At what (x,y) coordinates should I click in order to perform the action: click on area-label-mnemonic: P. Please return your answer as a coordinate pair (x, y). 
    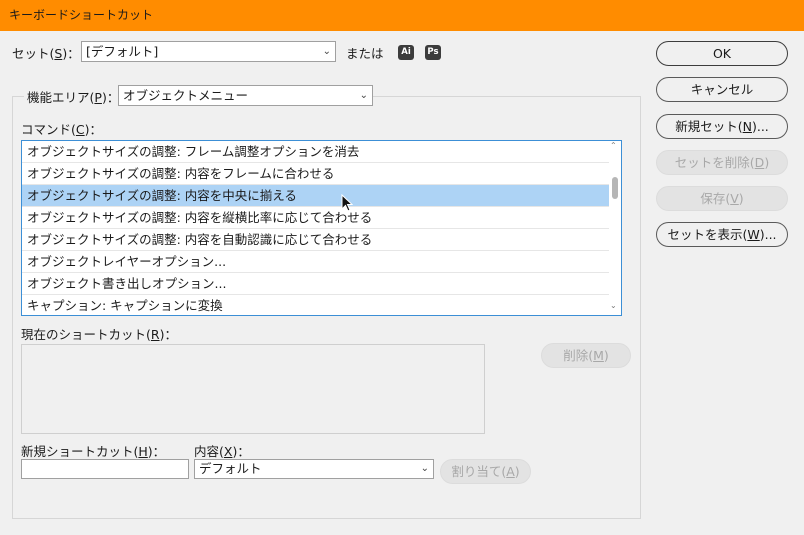
    Looking at the image, I should click on (98, 97).